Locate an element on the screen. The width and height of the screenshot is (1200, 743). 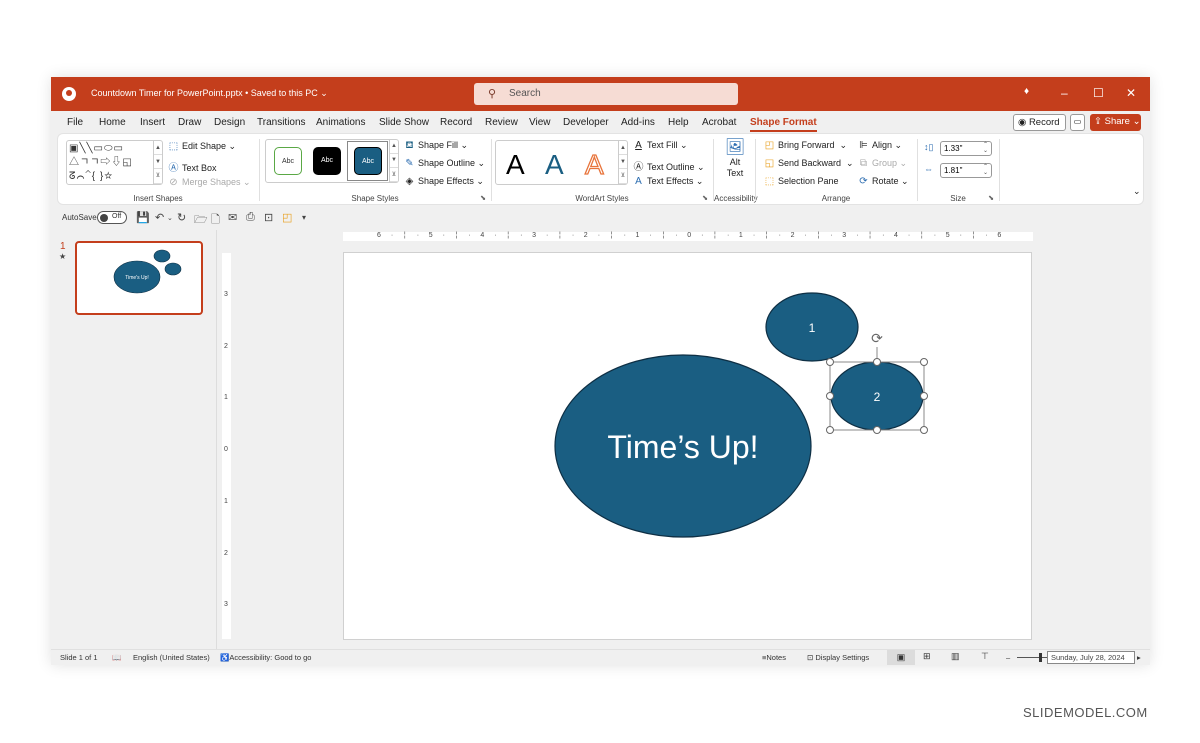
tab-record: Record is located at coordinates (456, 122).